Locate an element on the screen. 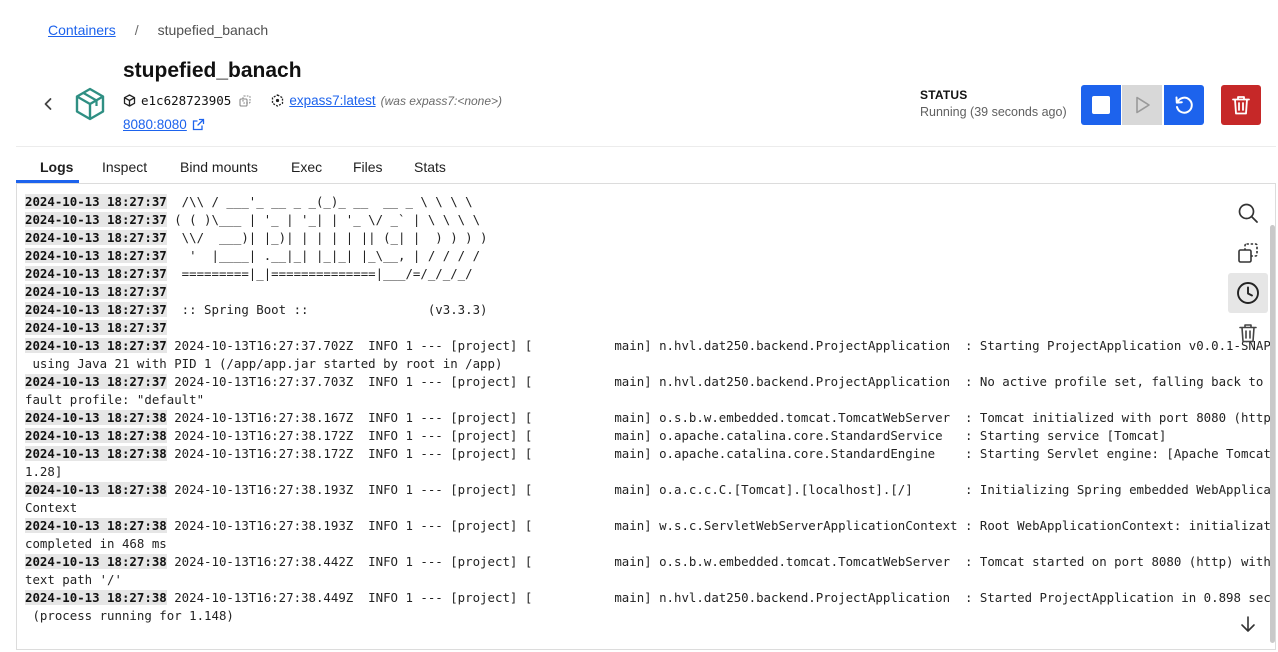  search-logs-button is located at coordinates (1248, 213).